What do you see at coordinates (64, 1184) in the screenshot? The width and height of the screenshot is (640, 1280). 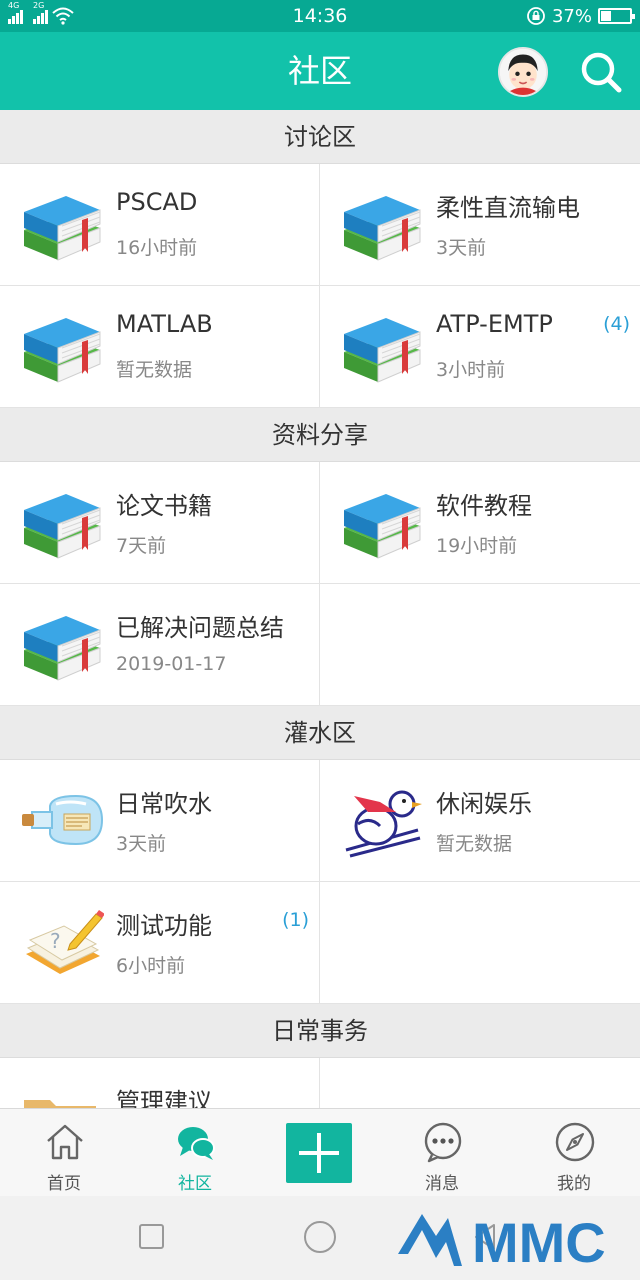 I see `nav-home-label: 首页` at bounding box center [64, 1184].